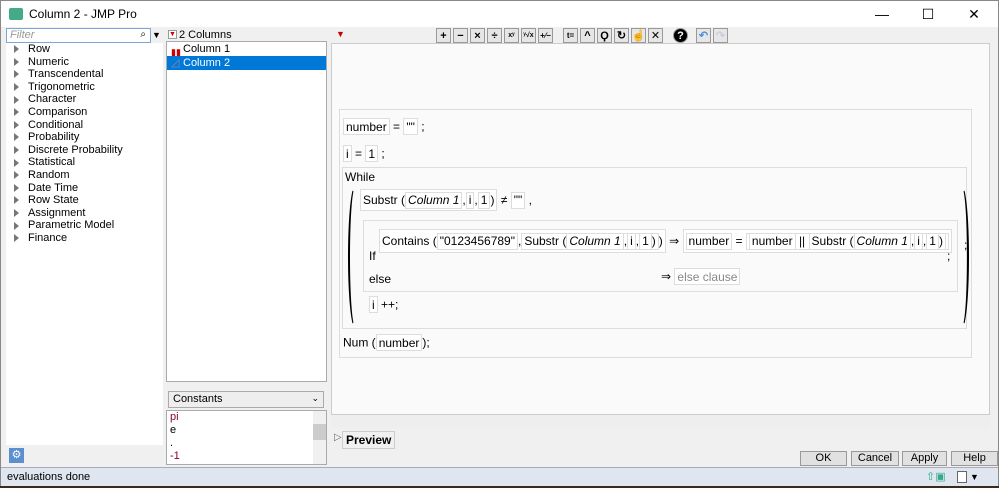 The width and height of the screenshot is (999, 488). Describe the element at coordinates (84, 137) in the screenshot. I see `function-category: Probability` at that location.